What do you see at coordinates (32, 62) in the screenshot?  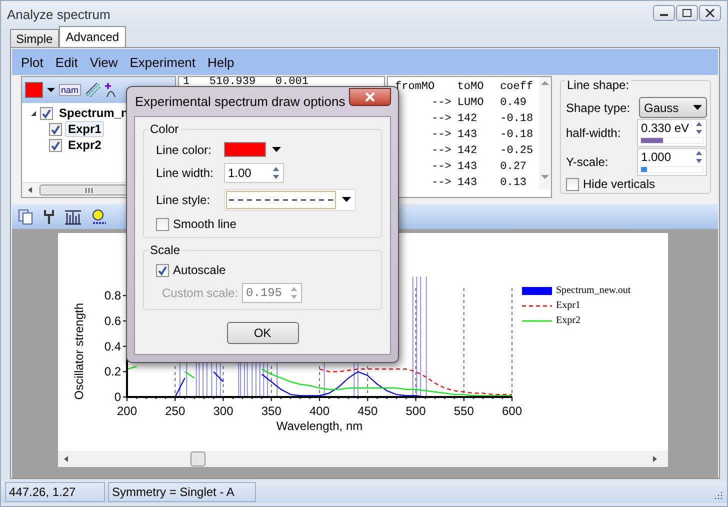 I see `menu-item: Plot` at bounding box center [32, 62].